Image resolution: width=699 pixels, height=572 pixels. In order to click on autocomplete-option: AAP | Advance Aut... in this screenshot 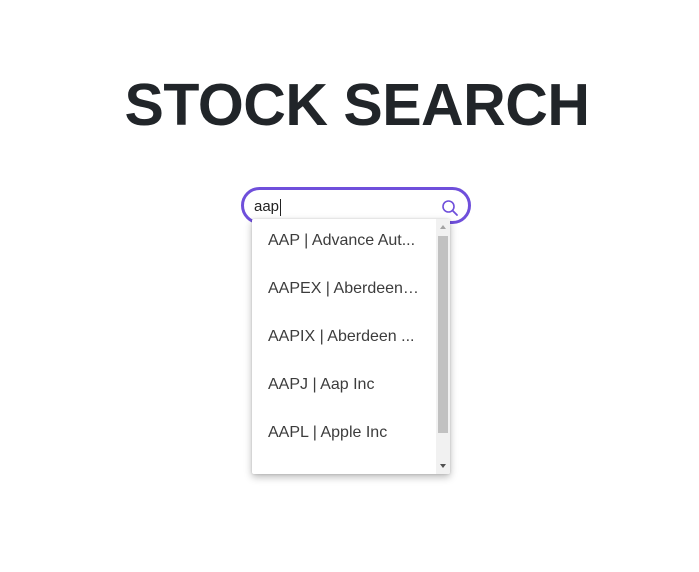, I will do `click(336, 243)`.